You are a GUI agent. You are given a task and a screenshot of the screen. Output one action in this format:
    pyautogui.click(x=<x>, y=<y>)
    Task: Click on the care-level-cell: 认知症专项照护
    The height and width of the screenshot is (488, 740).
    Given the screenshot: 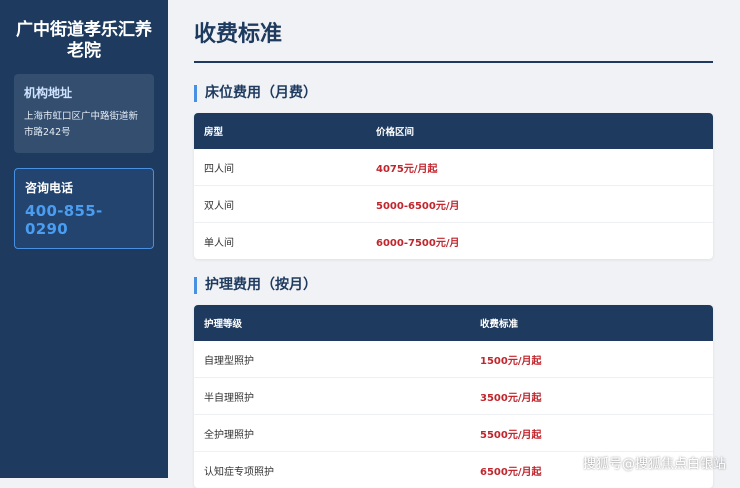 What is the action you would take?
    pyautogui.click(x=239, y=472)
    